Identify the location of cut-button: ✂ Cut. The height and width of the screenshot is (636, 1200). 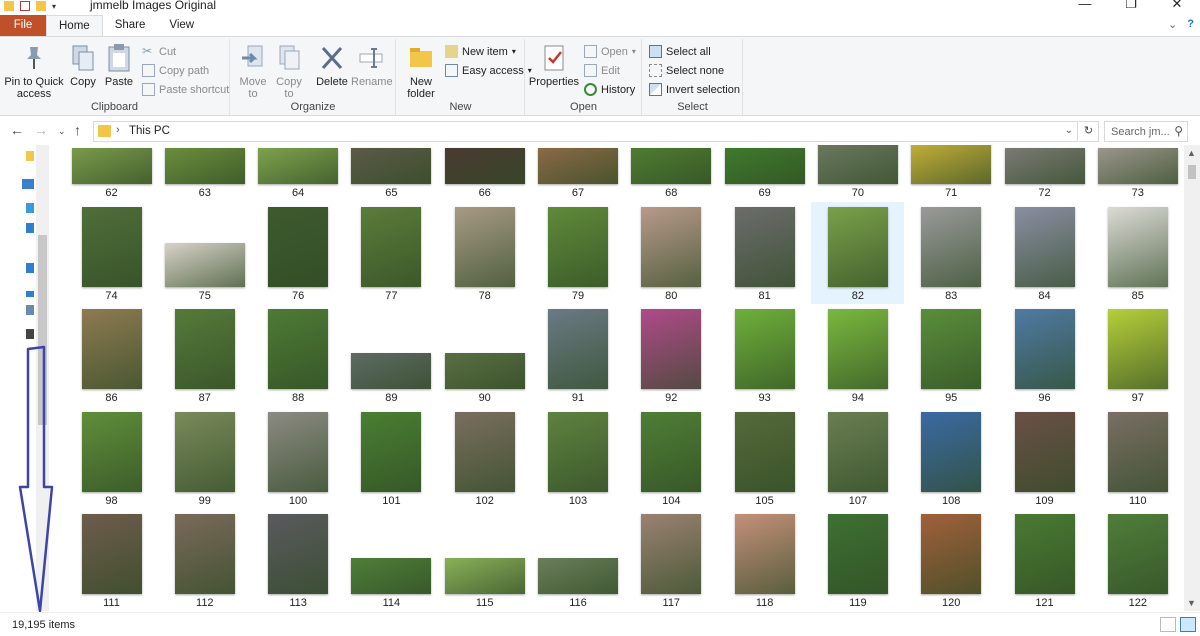
(159, 51).